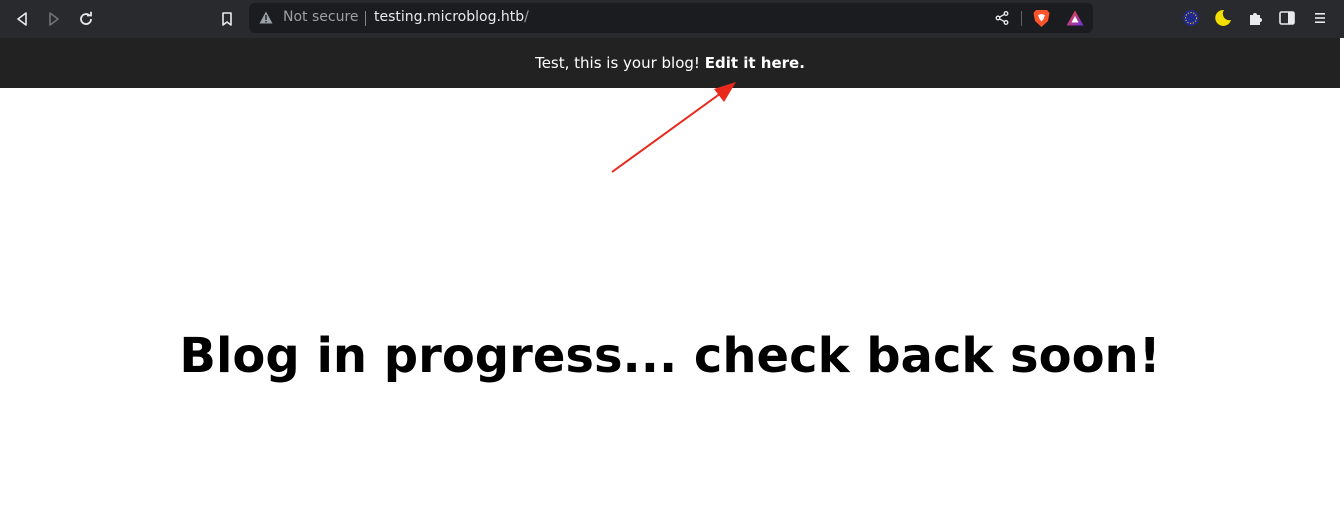 This screenshot has height=531, width=1344. I want to click on url-right-separator, so click(1021, 18).